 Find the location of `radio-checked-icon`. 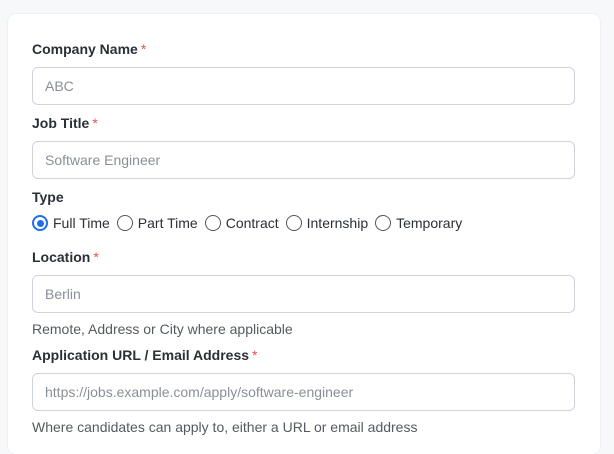

radio-checked-icon is located at coordinates (40, 223).